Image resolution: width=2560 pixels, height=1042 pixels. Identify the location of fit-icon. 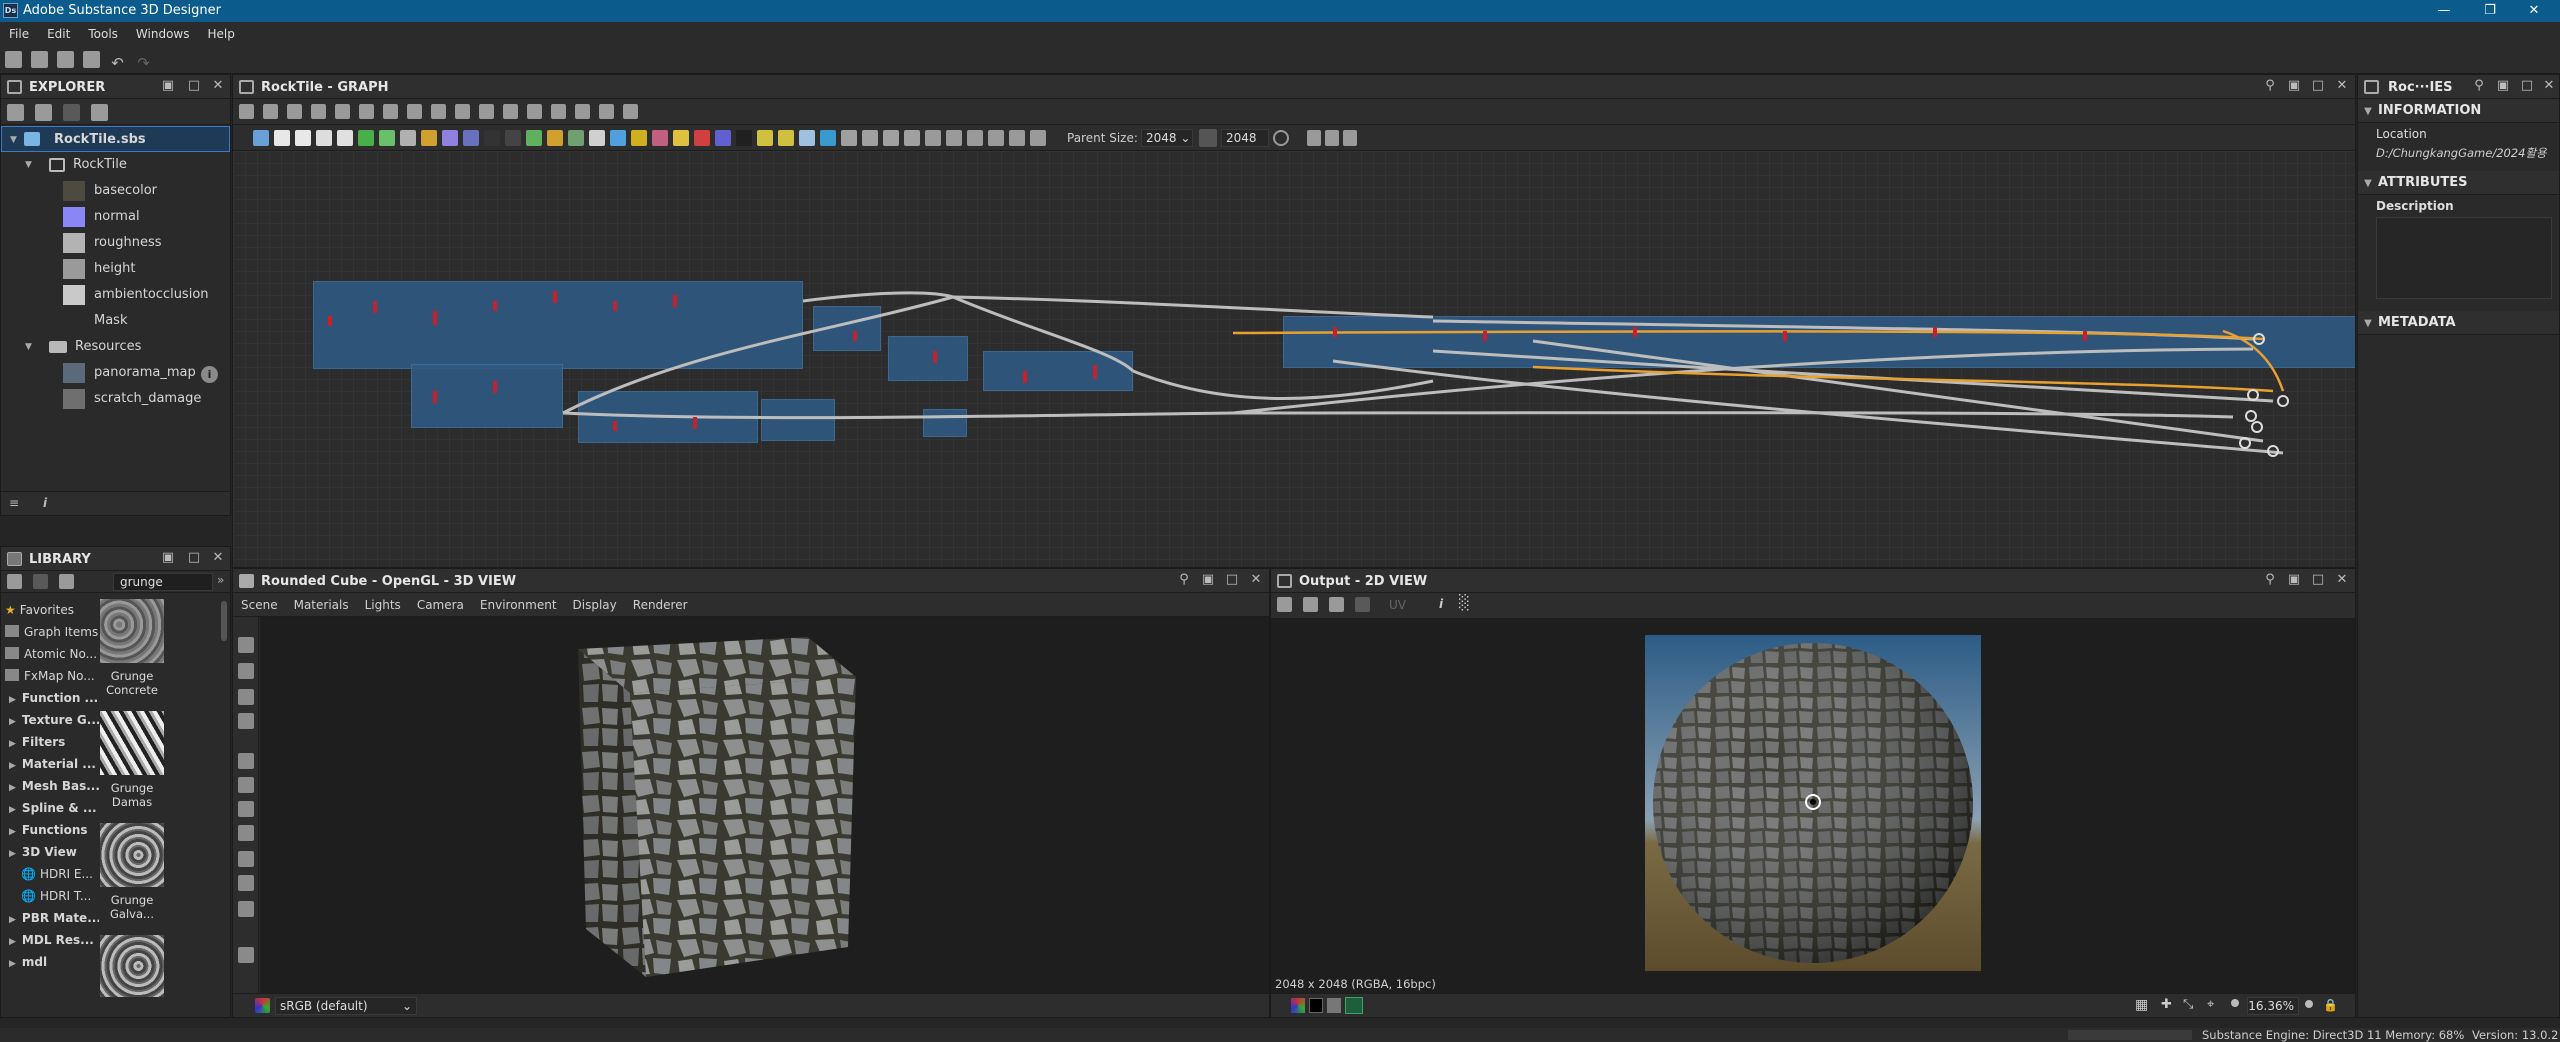
(1284, 604).